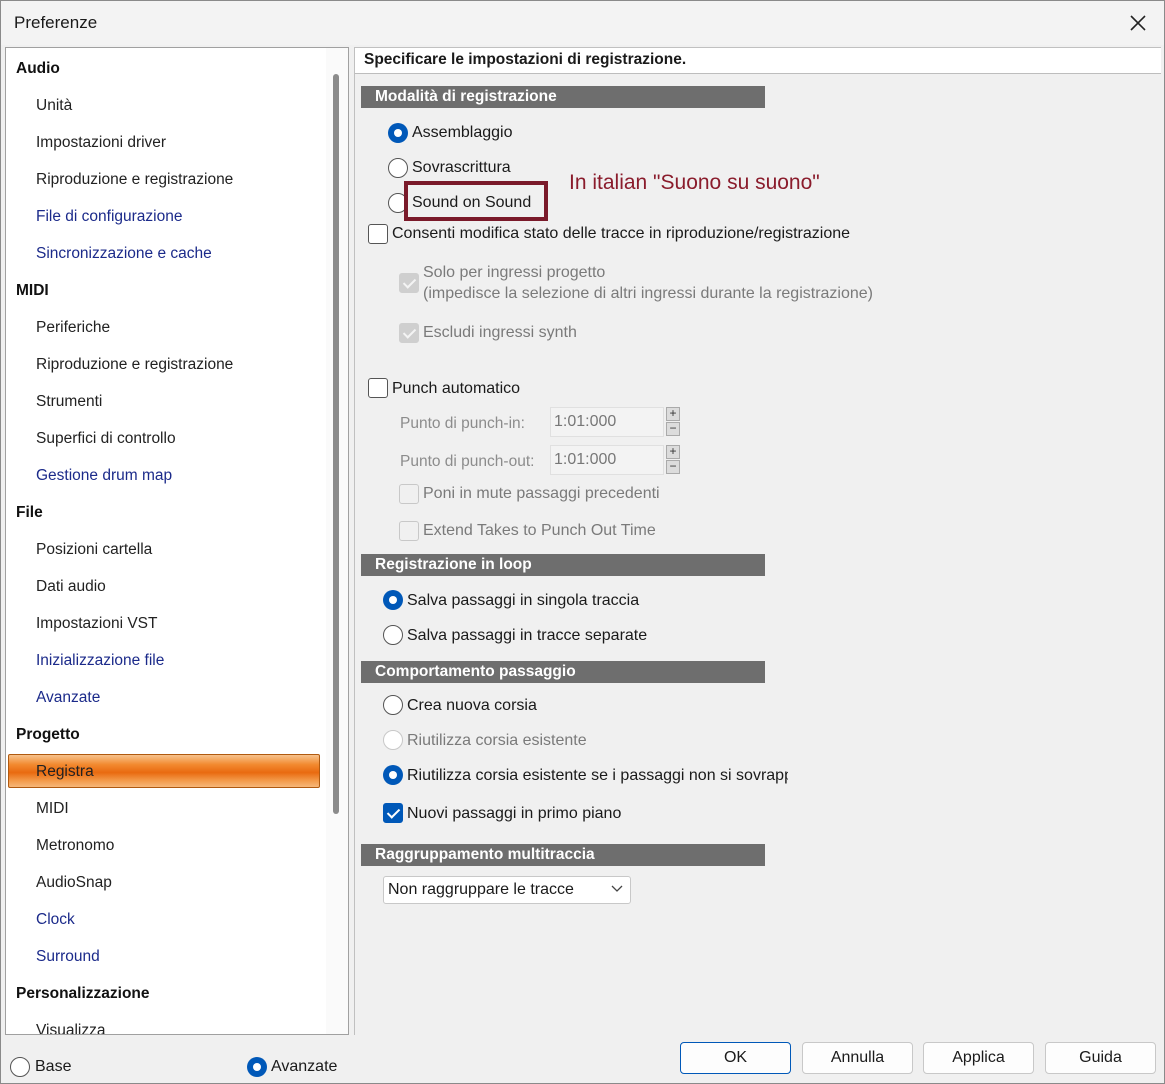  What do you see at coordinates (164, 735) in the screenshot?
I see `nav-header-progetto: Progetto` at bounding box center [164, 735].